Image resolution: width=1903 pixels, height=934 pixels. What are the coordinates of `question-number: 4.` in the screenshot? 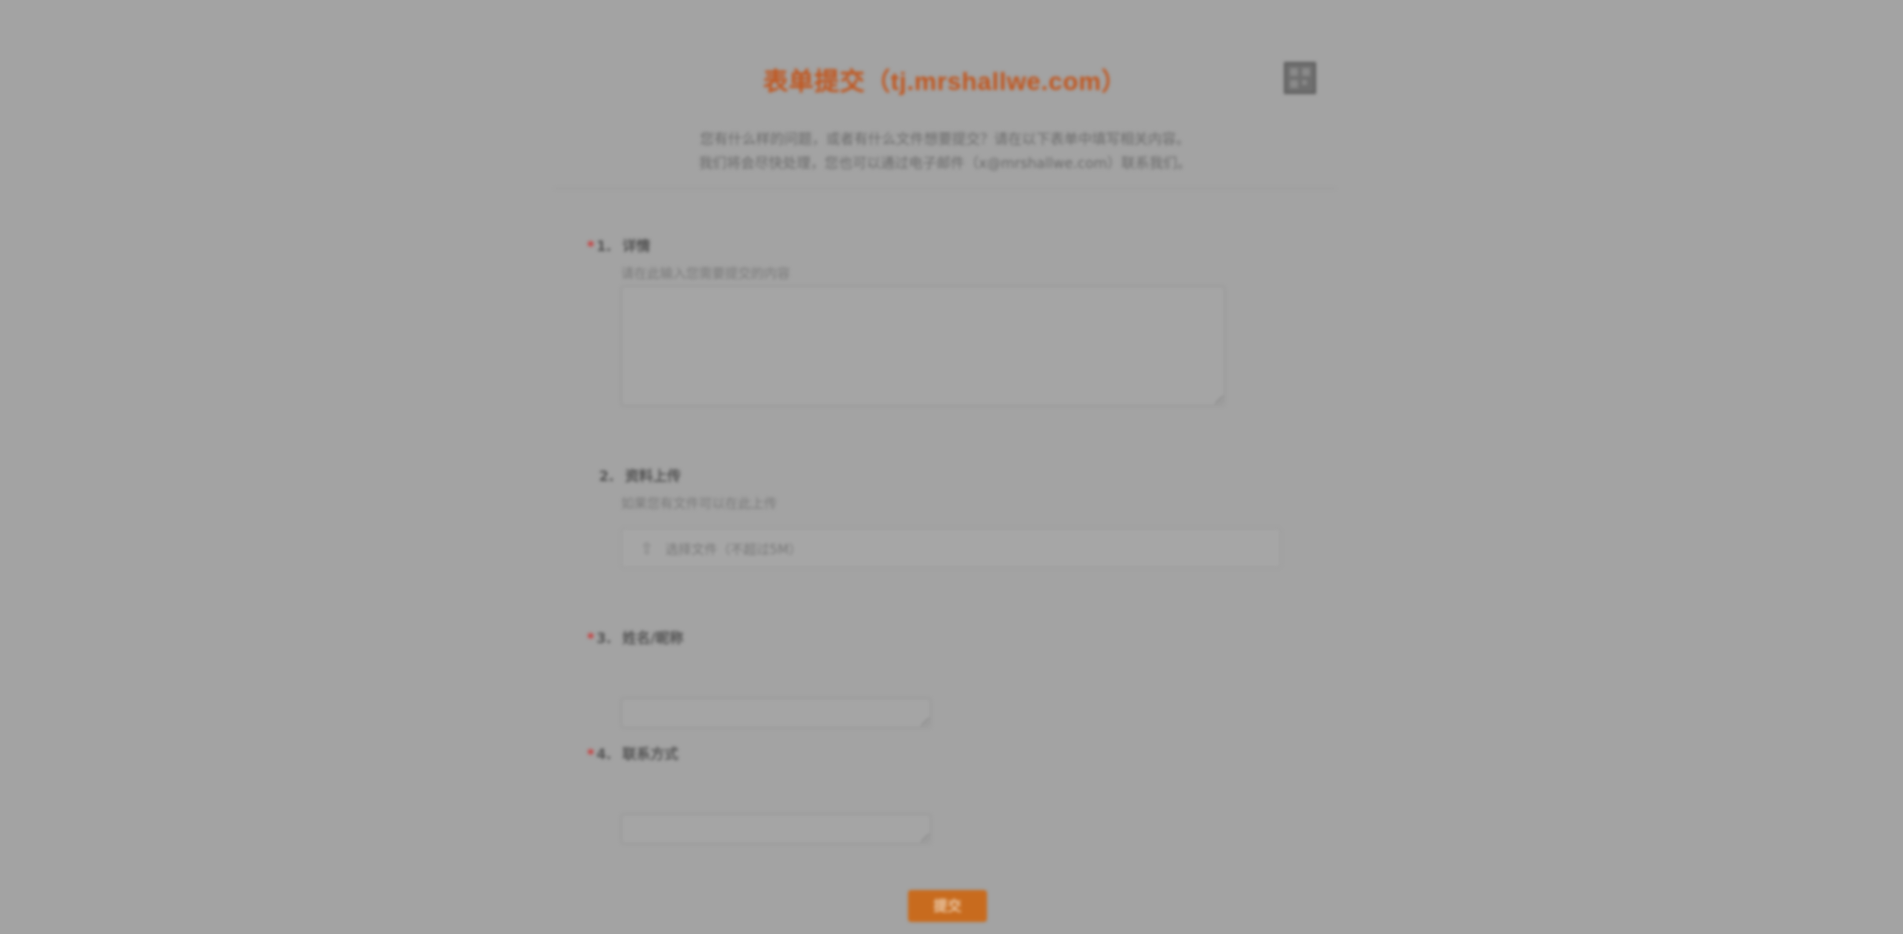 It's located at (604, 755).